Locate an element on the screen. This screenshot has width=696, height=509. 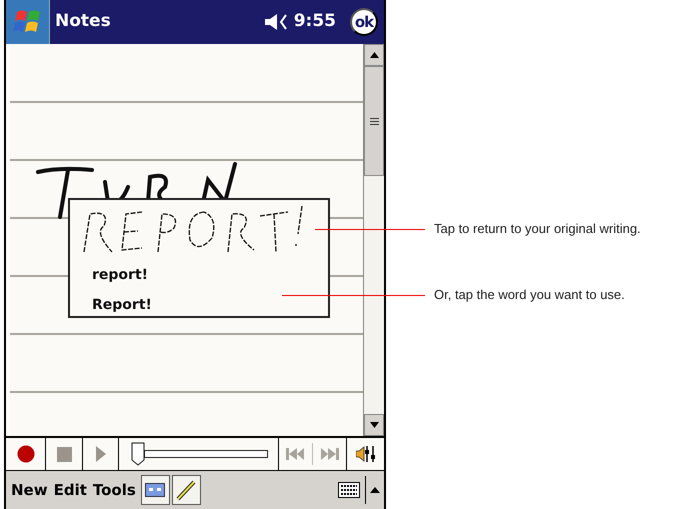
pen-icon is located at coordinates (186, 490).